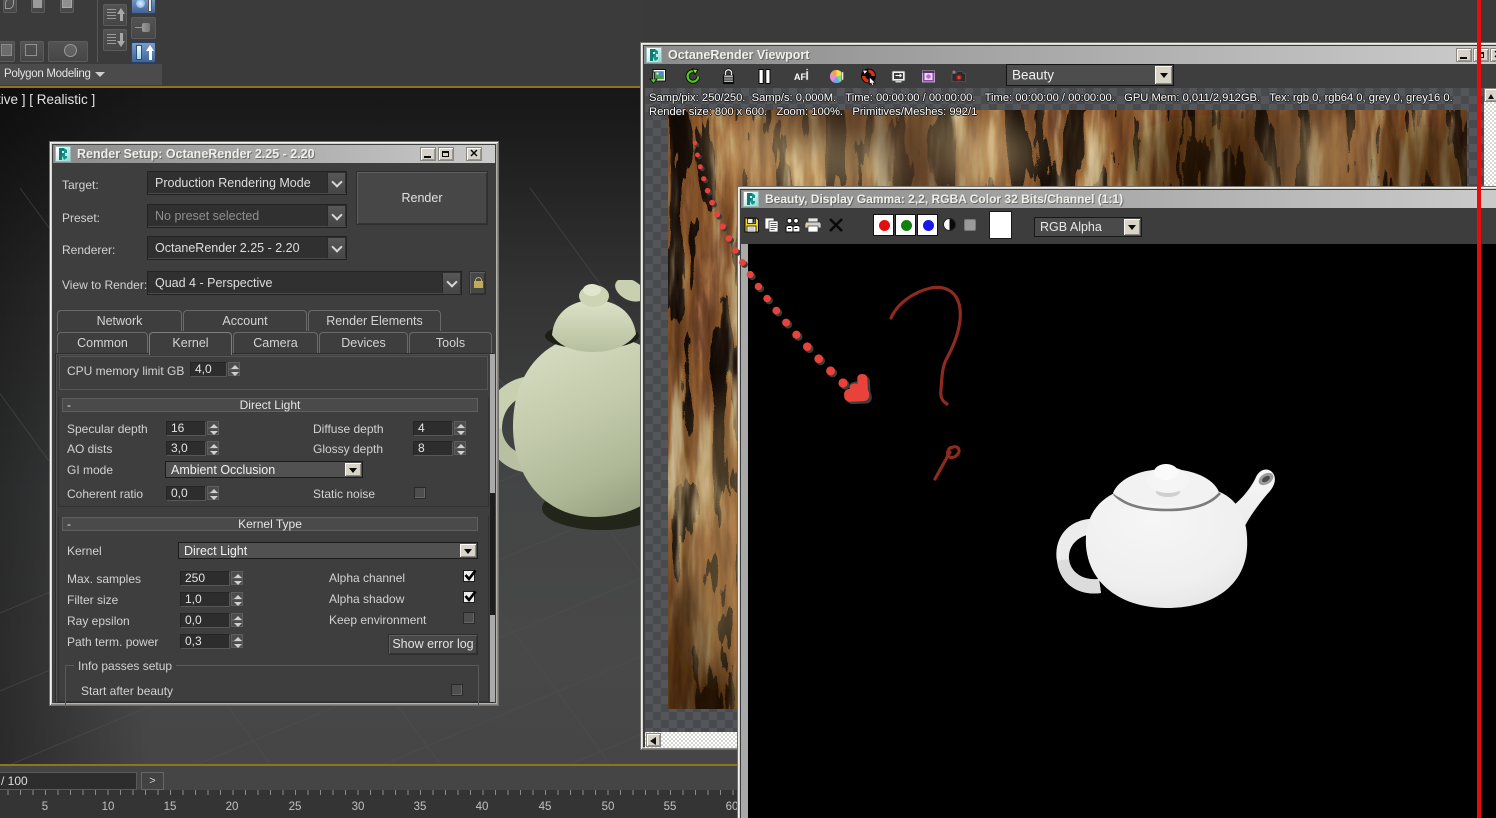  Describe the element at coordinates (670, 807) in the screenshot. I see `svg-text: 55` at that location.